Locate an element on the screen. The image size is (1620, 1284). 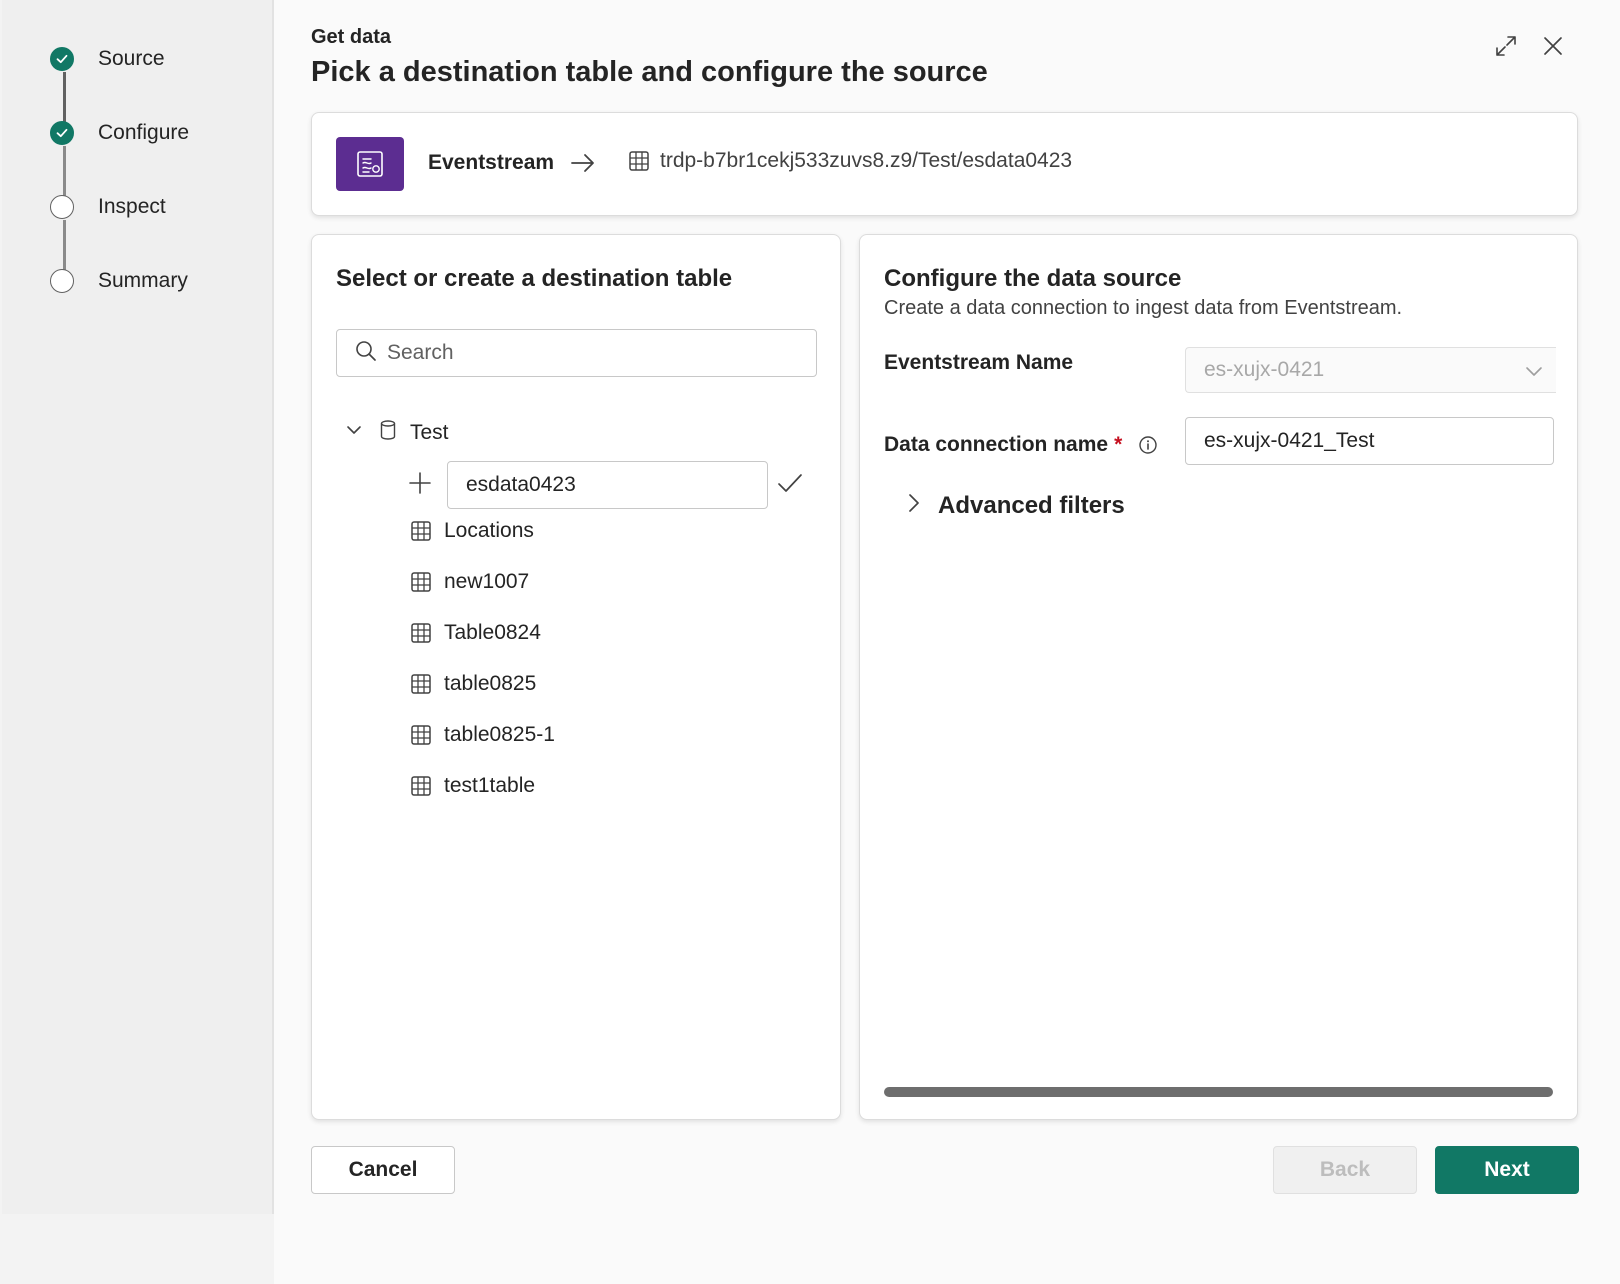
table-item: table0825 is located at coordinates (473, 684).